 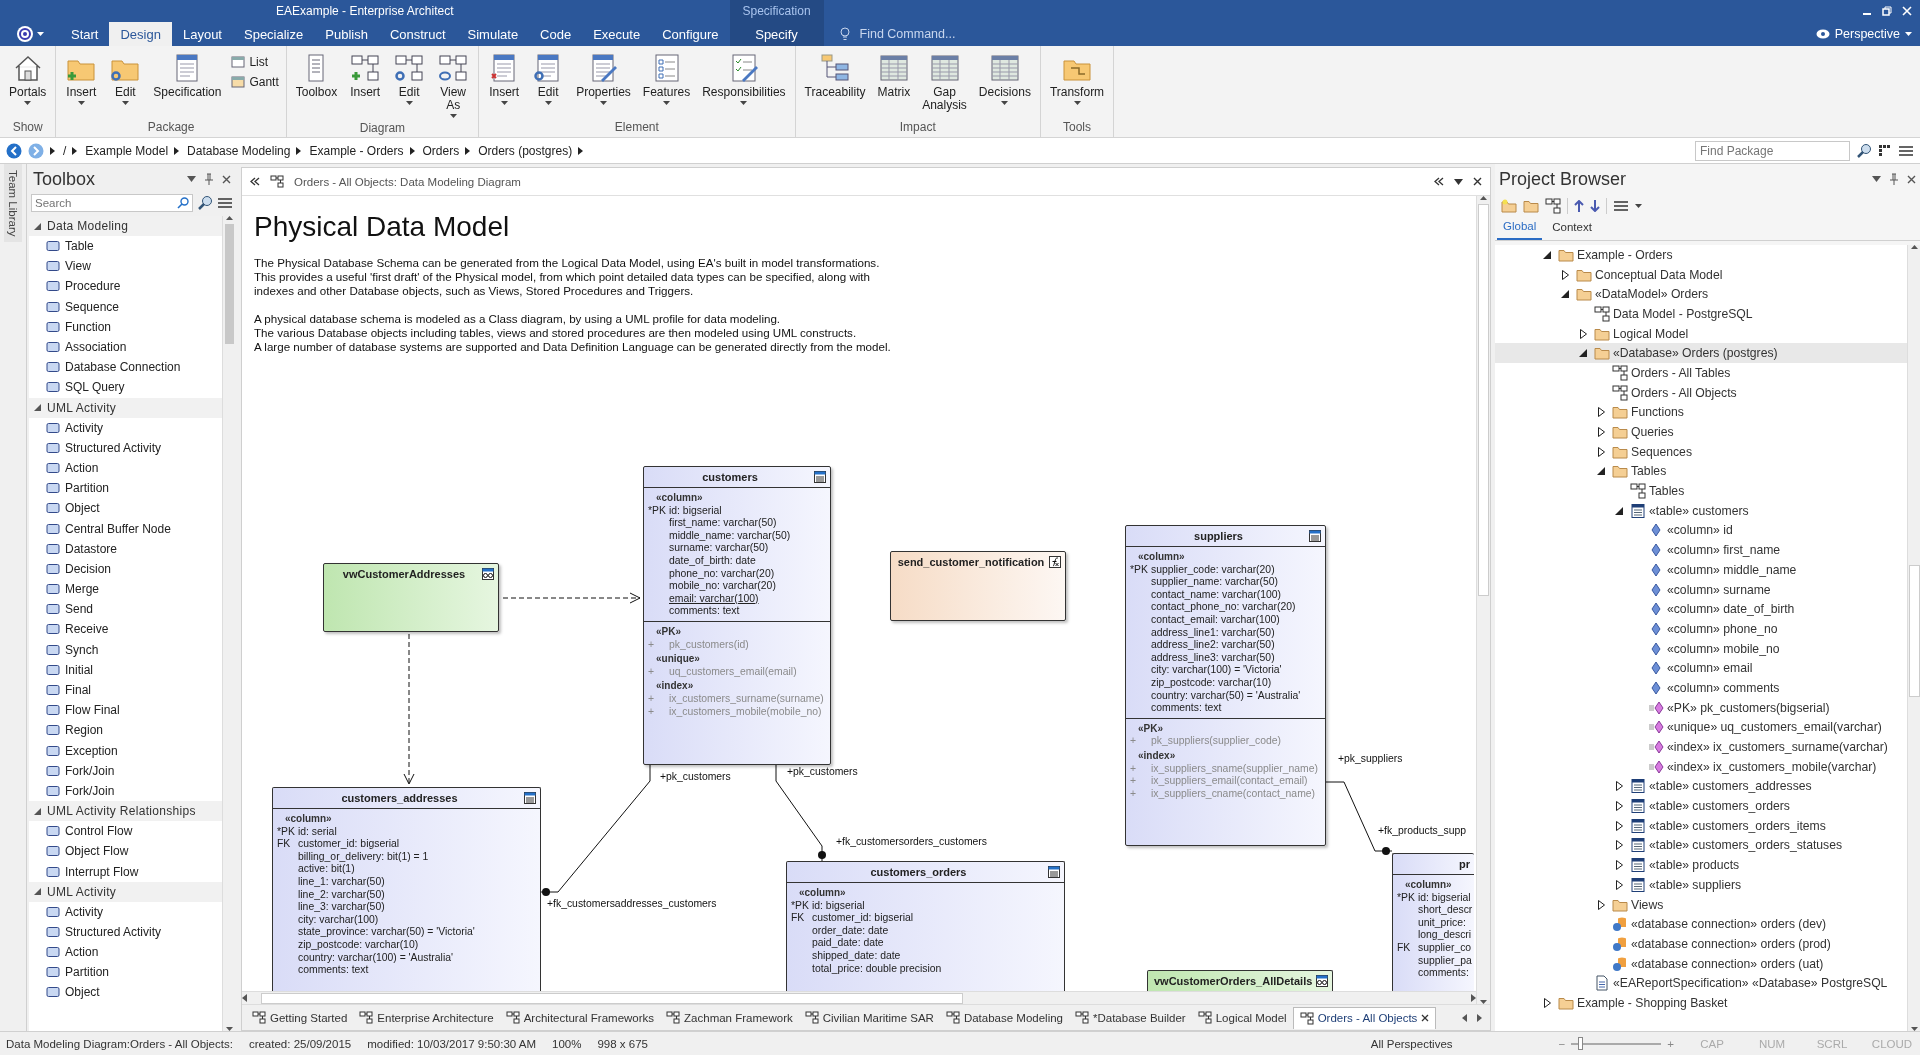 What do you see at coordinates (255, 62) in the screenshot?
I see `ribbon-button: List` at bounding box center [255, 62].